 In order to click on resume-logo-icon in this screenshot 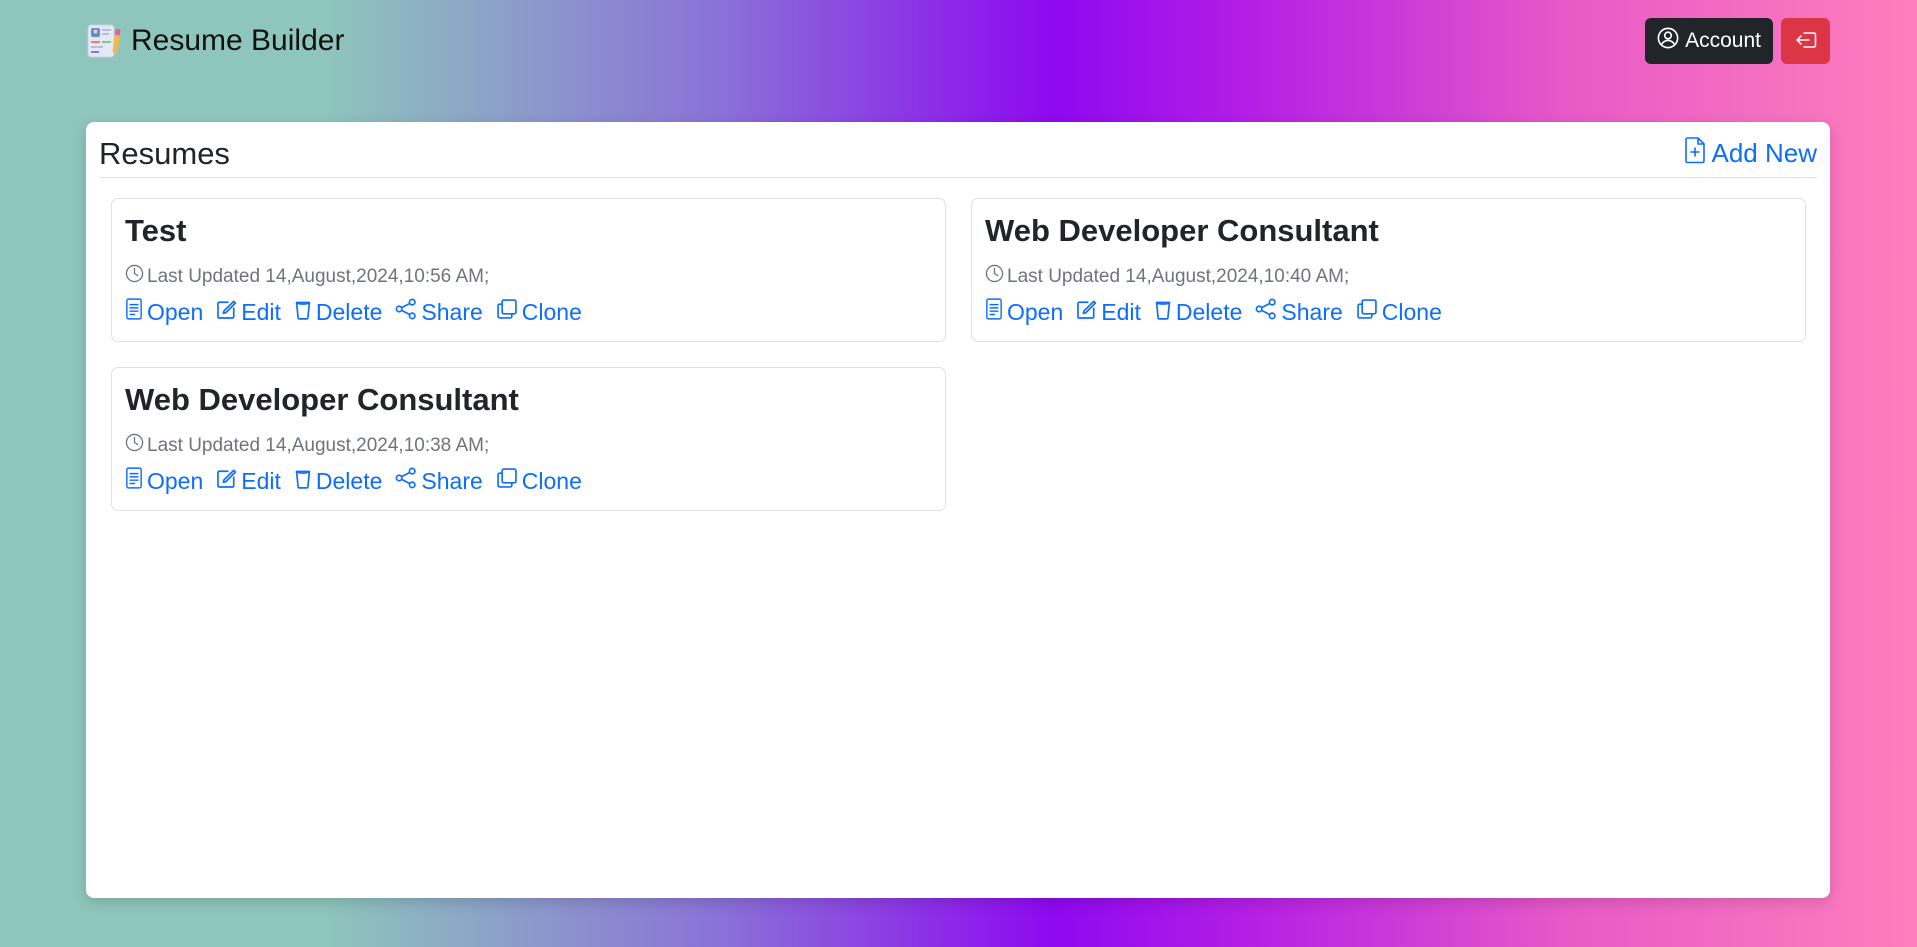, I will do `click(104, 41)`.